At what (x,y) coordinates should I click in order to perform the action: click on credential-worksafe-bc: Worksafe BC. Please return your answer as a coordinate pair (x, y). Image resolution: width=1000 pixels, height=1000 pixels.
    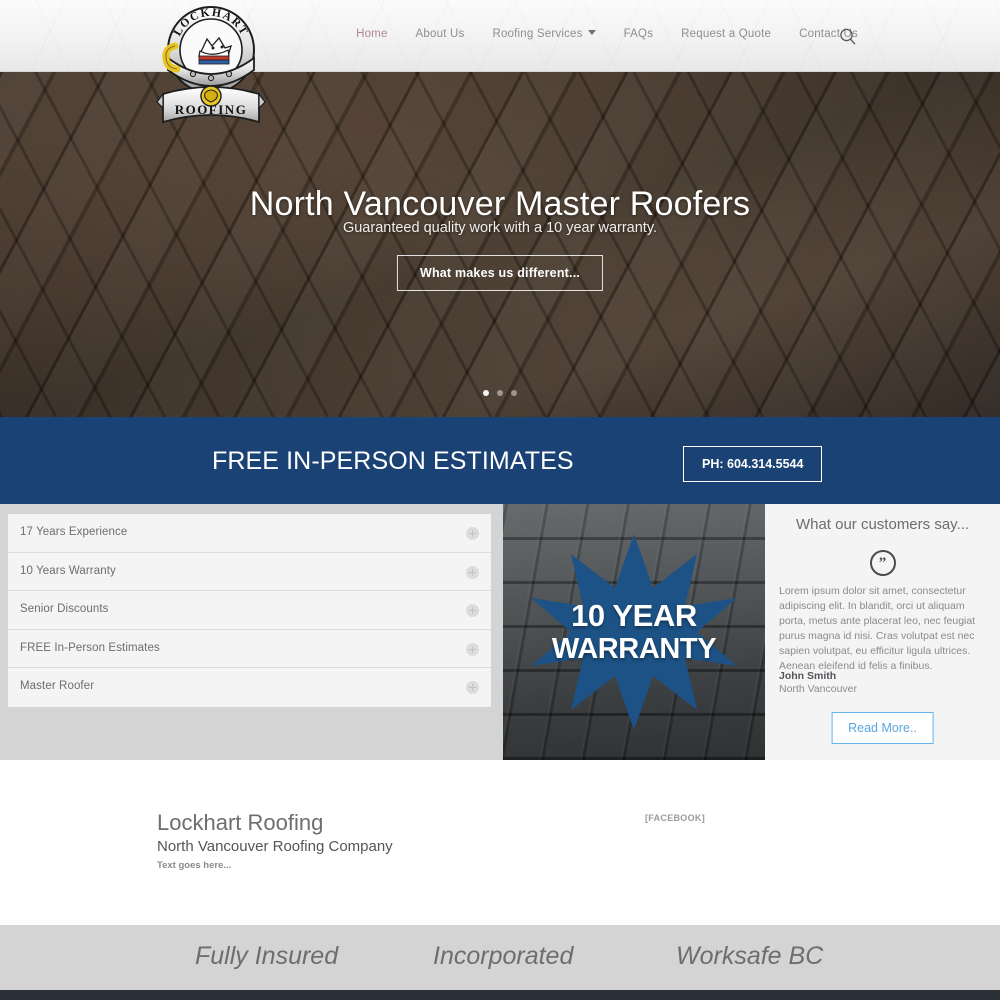
    Looking at the image, I should click on (750, 956).